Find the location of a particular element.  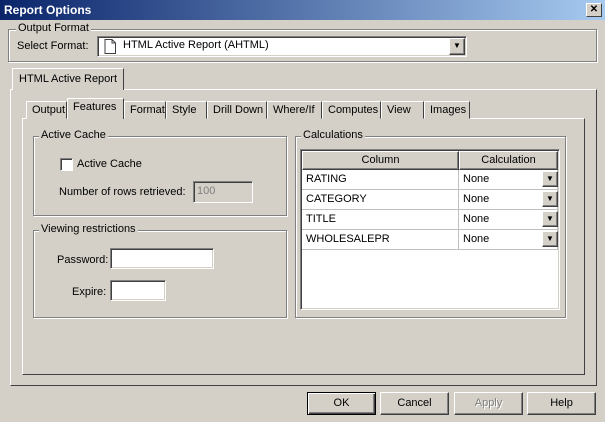

calculations-group-label: Calculations is located at coordinates (333, 135).